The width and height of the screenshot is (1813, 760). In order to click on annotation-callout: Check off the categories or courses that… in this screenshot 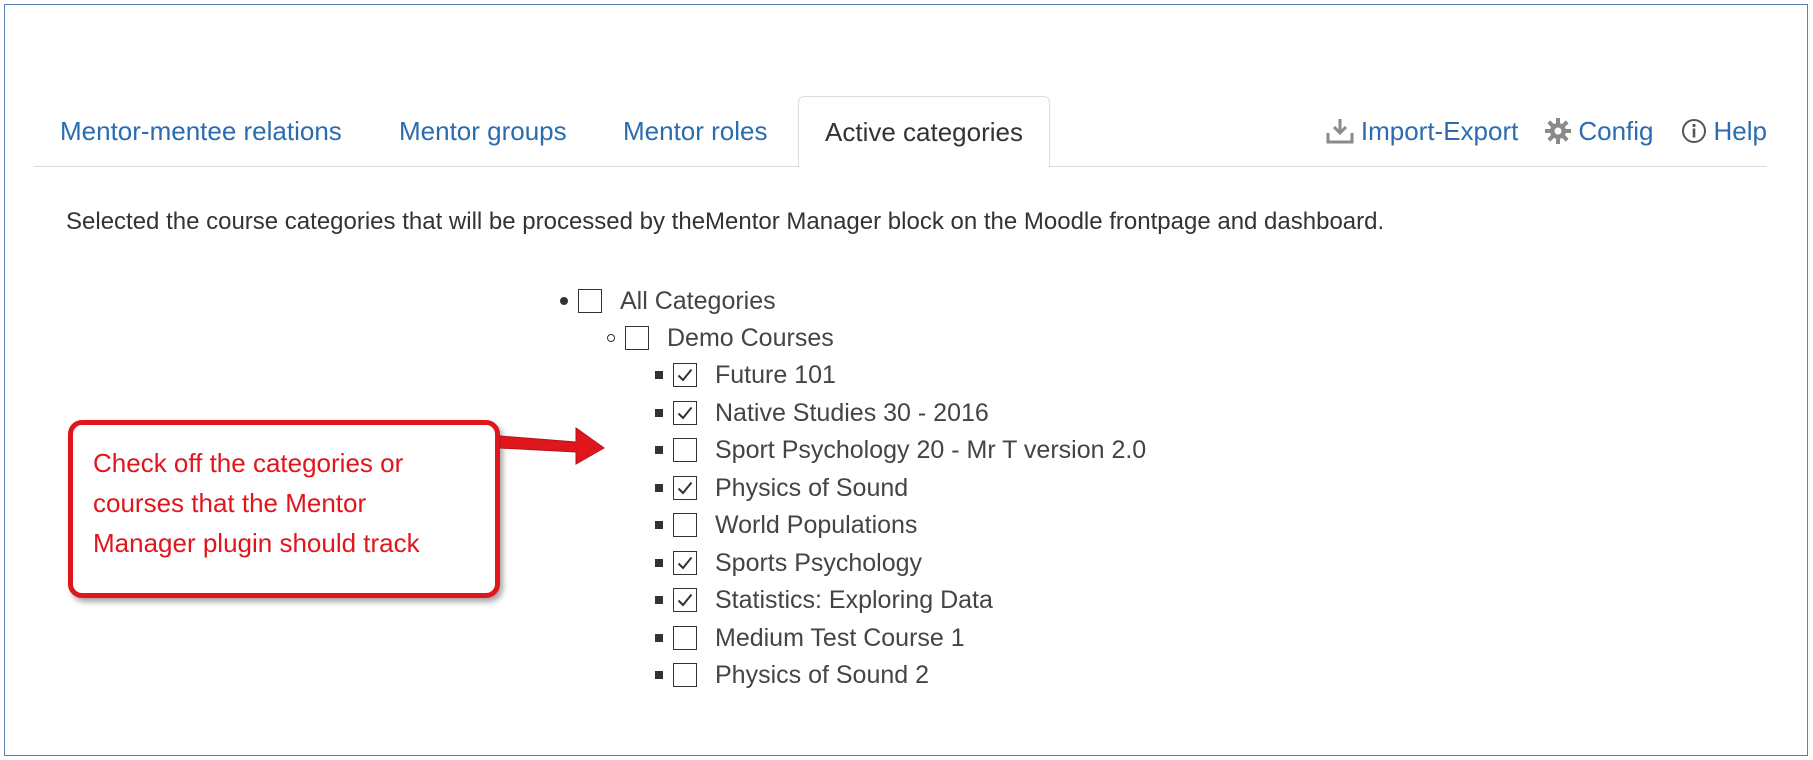, I will do `click(284, 509)`.